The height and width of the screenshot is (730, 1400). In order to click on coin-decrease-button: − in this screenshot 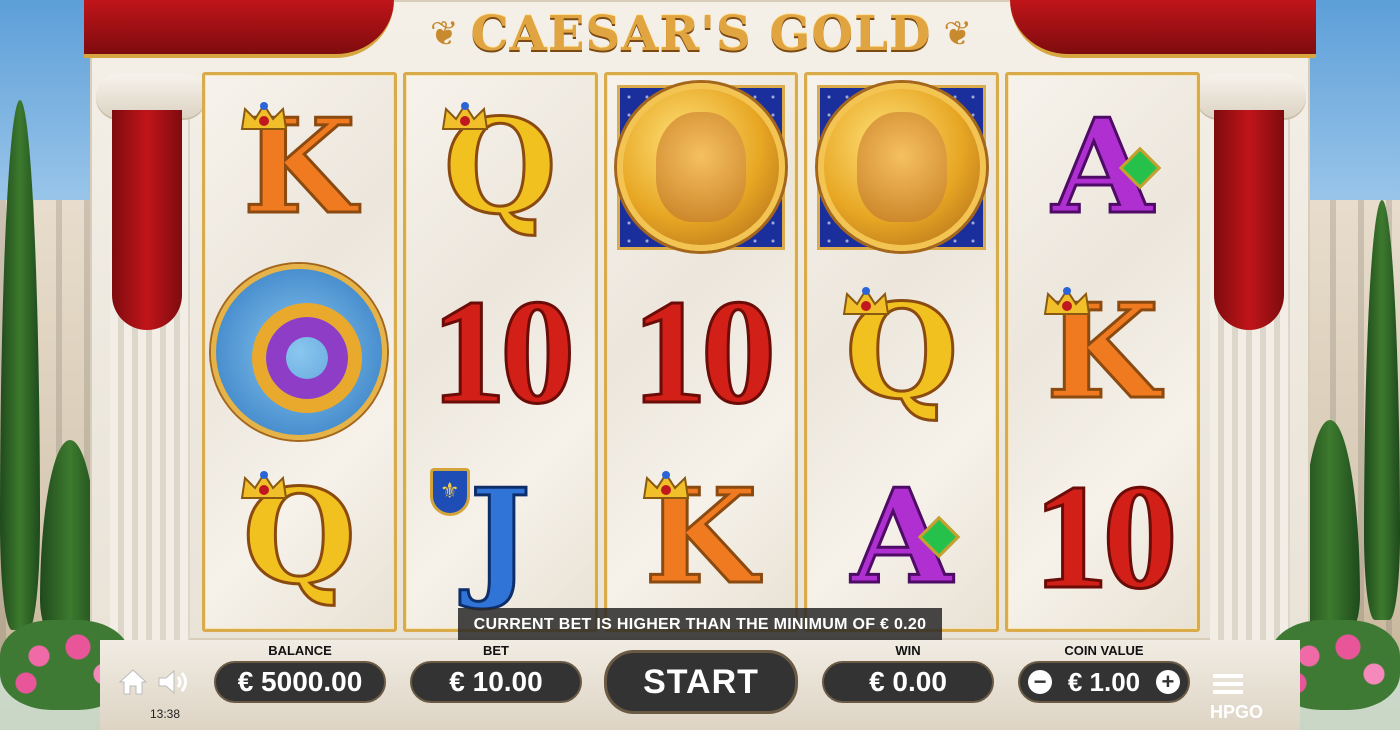, I will do `click(1040, 682)`.